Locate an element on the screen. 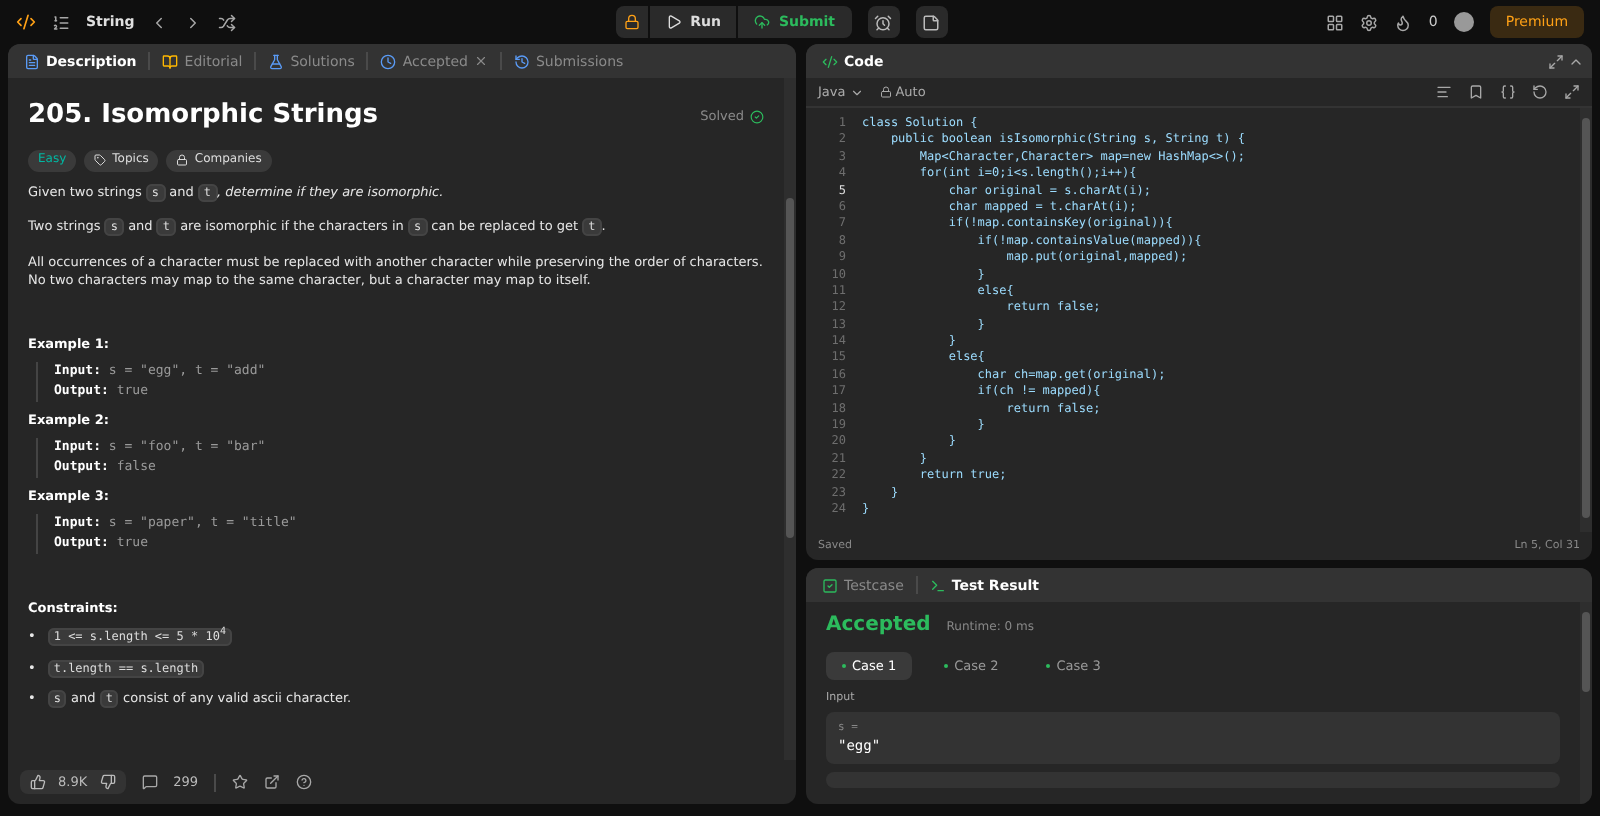  layout-grid-icon is located at coordinates (1335, 22).